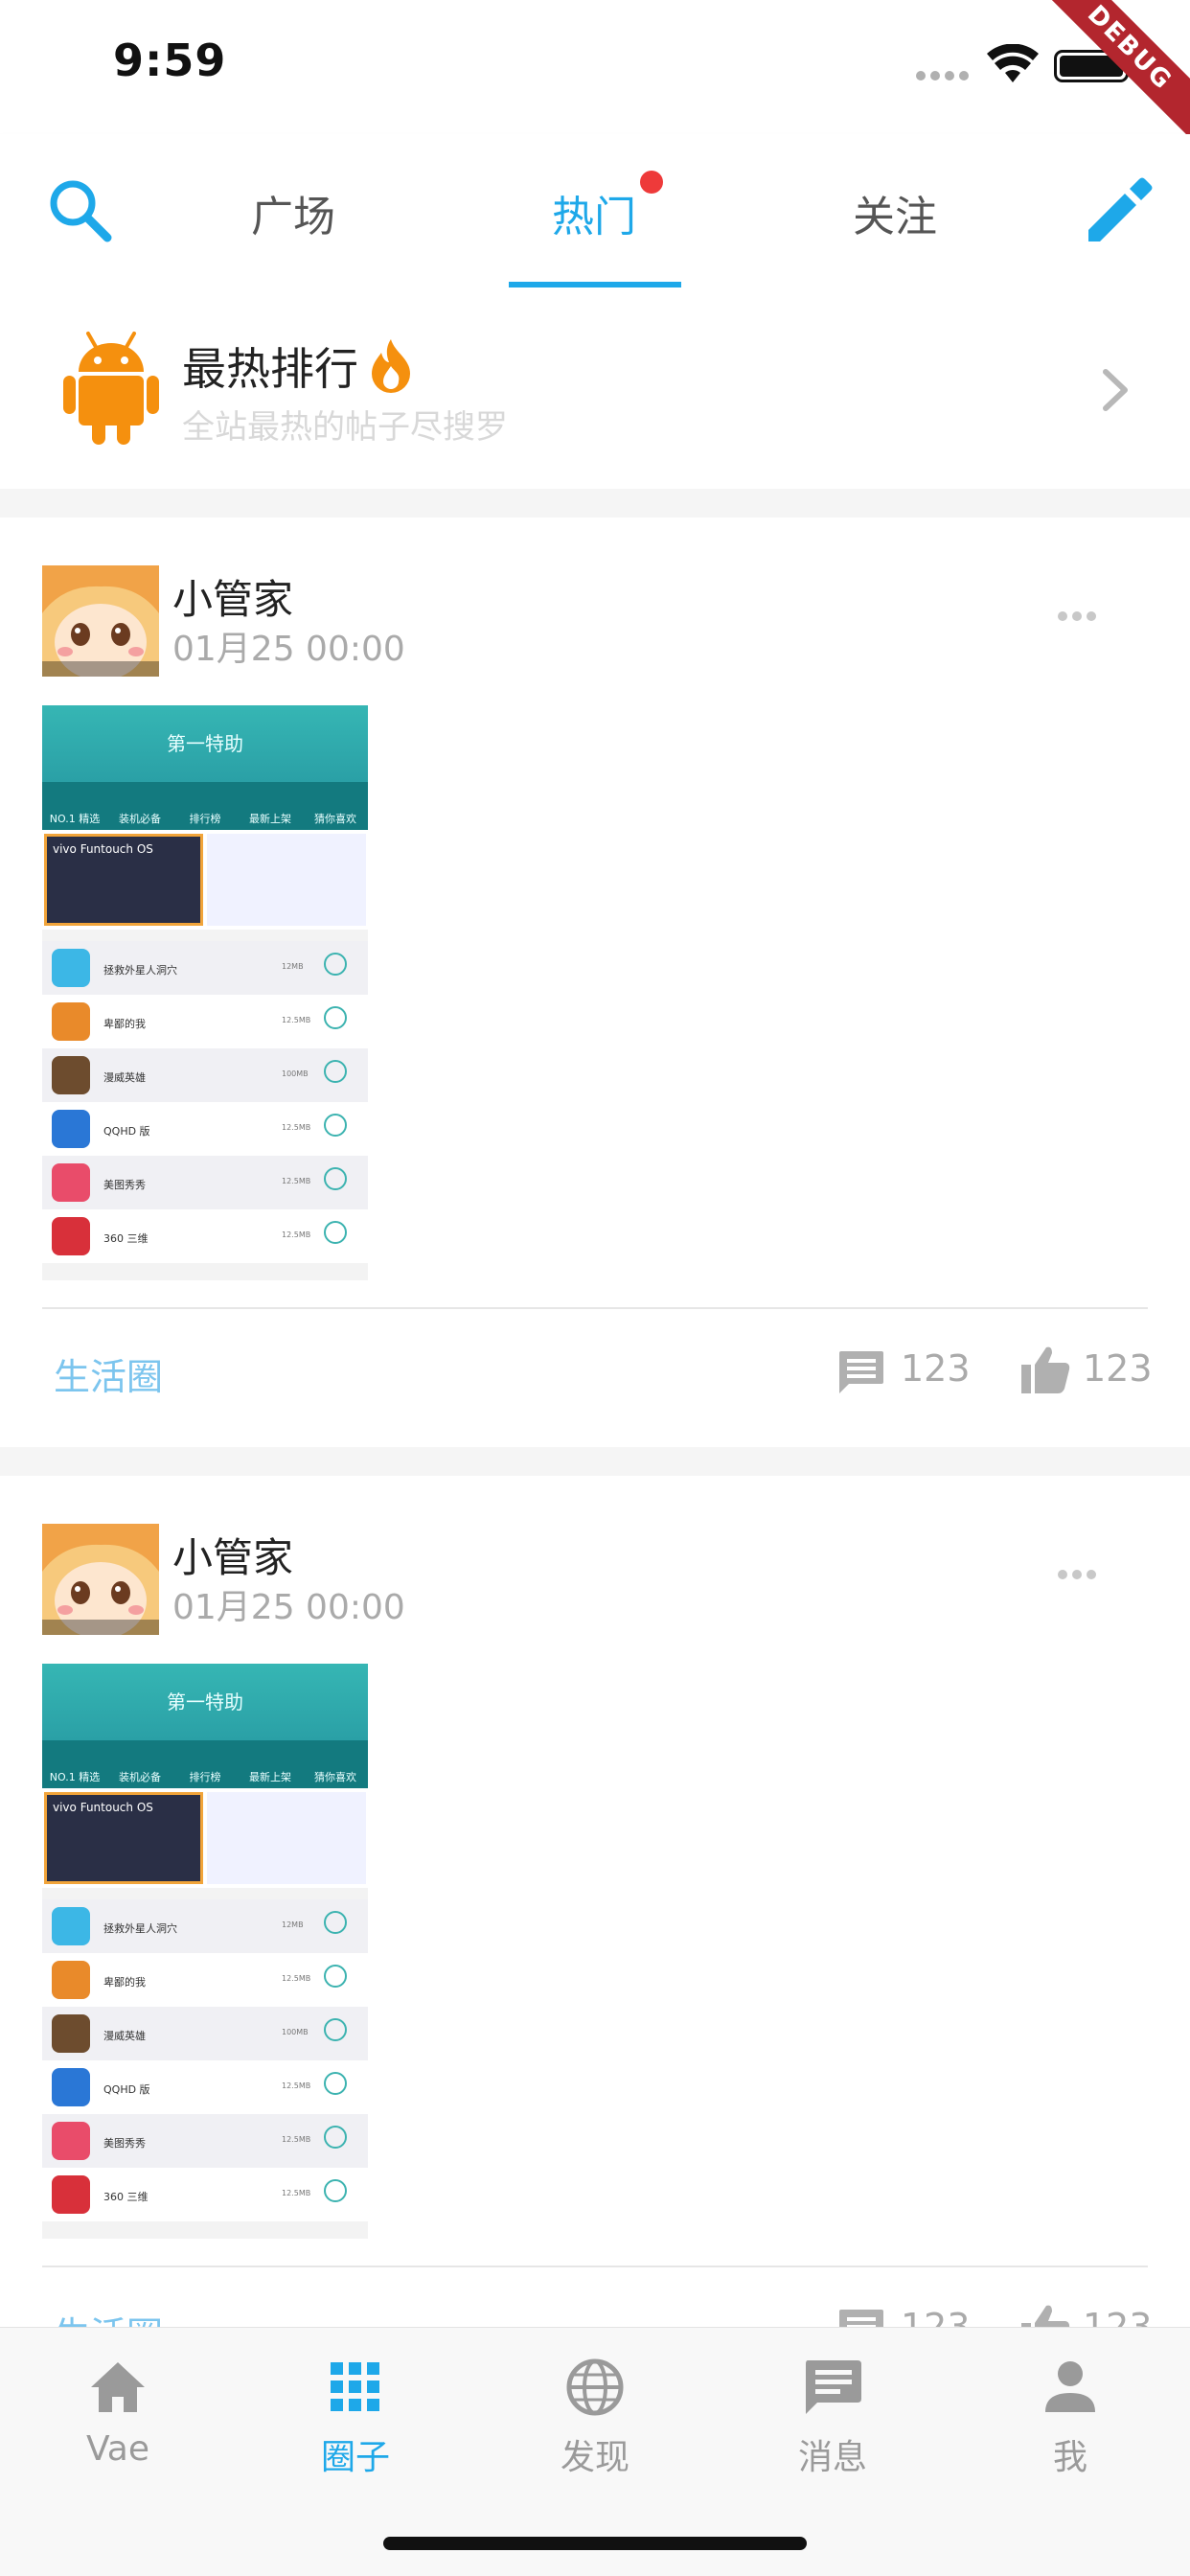 Image resolution: width=1190 pixels, height=2576 pixels. What do you see at coordinates (595, 388) in the screenshot?
I see `hot-ranking-entry: 最热排行 全站最热的帖子尽搜罗` at bounding box center [595, 388].